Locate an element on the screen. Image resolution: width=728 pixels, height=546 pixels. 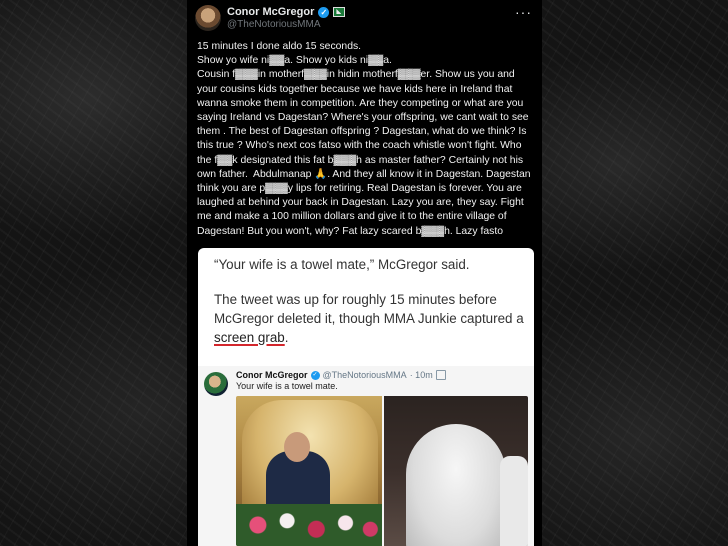
calendar-icon is located at coordinates (440, 375).